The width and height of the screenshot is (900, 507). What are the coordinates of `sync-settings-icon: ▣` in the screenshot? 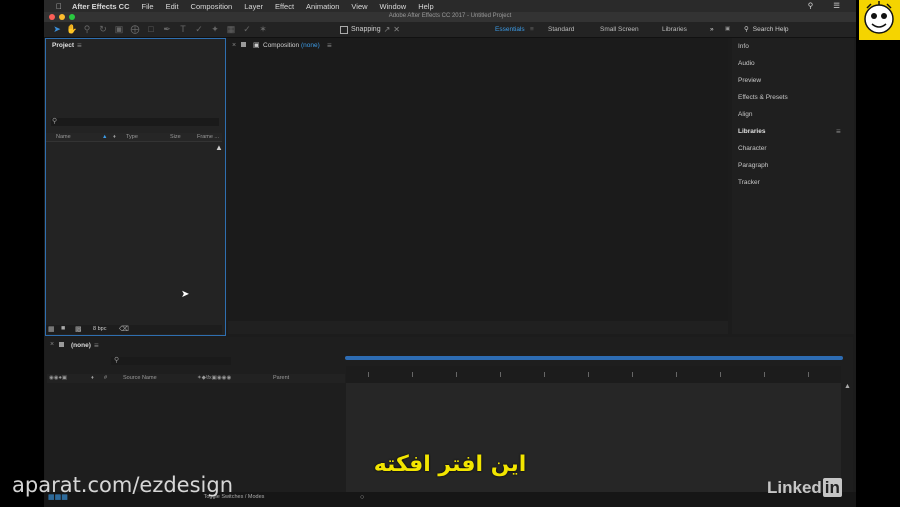 It's located at (727, 29).